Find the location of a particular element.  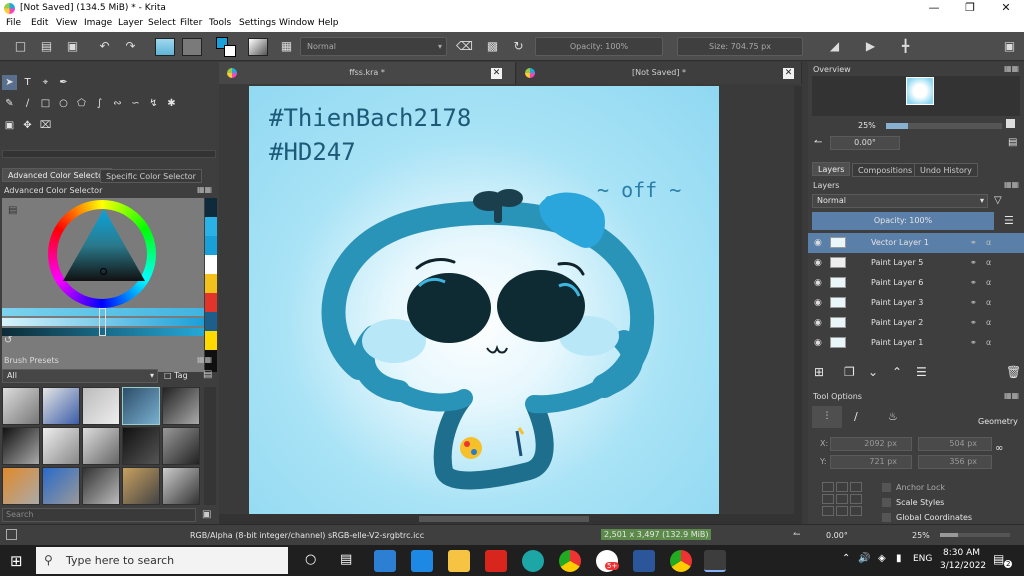

layer-row-vector-1: ◉ Vector Layer 1 ⚭ α is located at coordinates (916, 243).